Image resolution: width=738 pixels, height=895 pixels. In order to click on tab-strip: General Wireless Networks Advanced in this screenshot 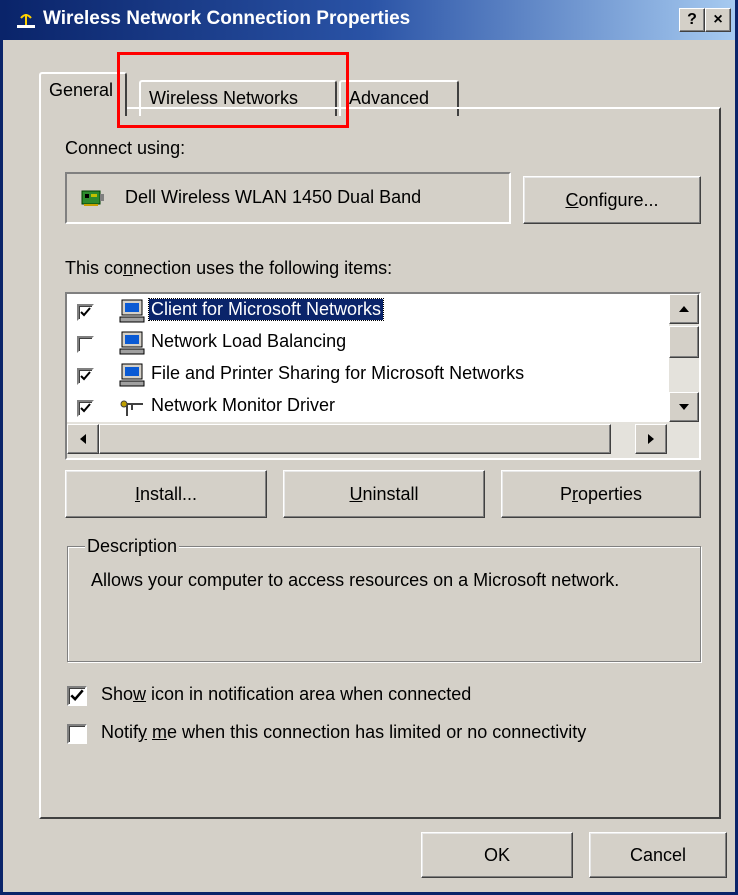, I will do `click(369, 78)`.